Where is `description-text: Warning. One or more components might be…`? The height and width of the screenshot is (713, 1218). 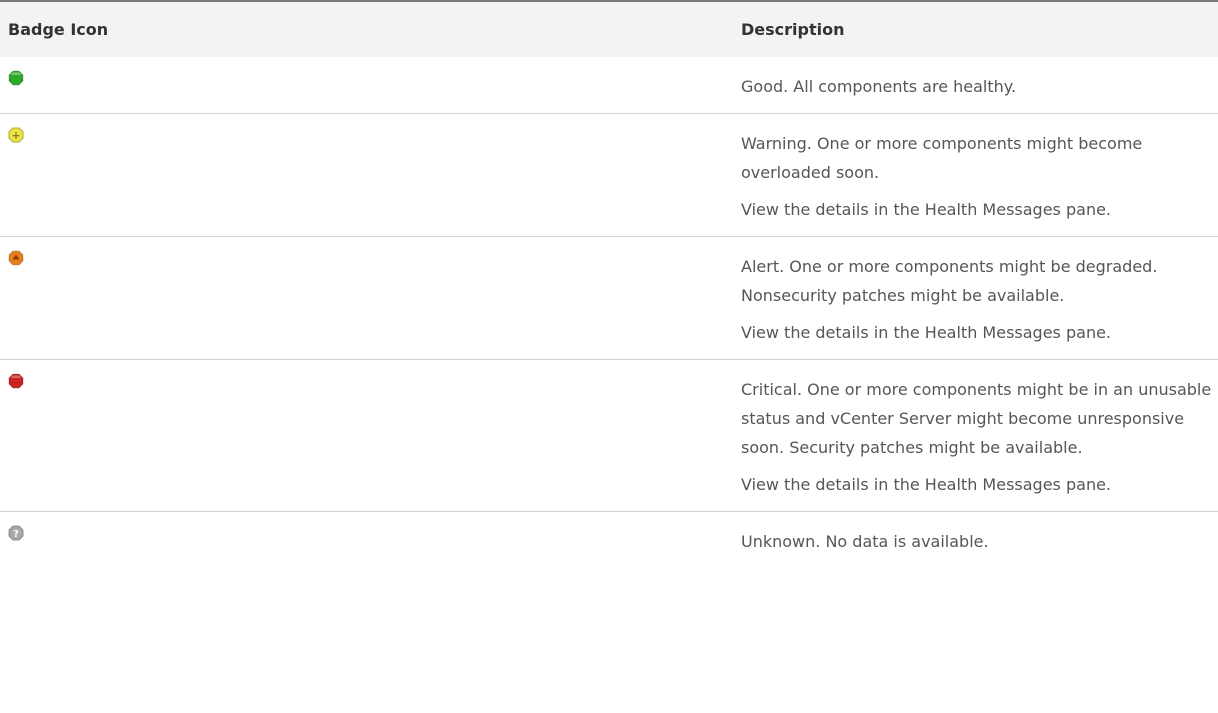 description-text: Warning. One or more components might be… is located at coordinates (942, 158).